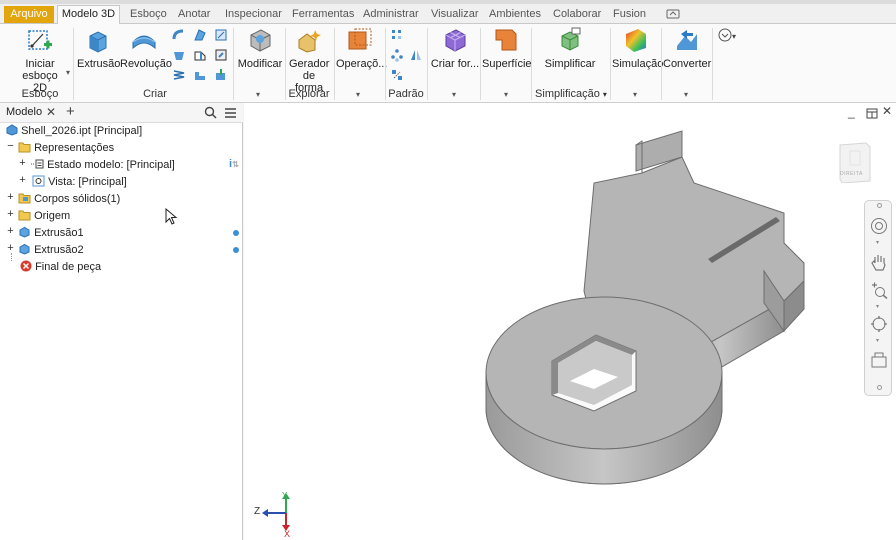 The width and height of the screenshot is (896, 540). I want to click on tab-colaborar: Colaborar, so click(577, 15).